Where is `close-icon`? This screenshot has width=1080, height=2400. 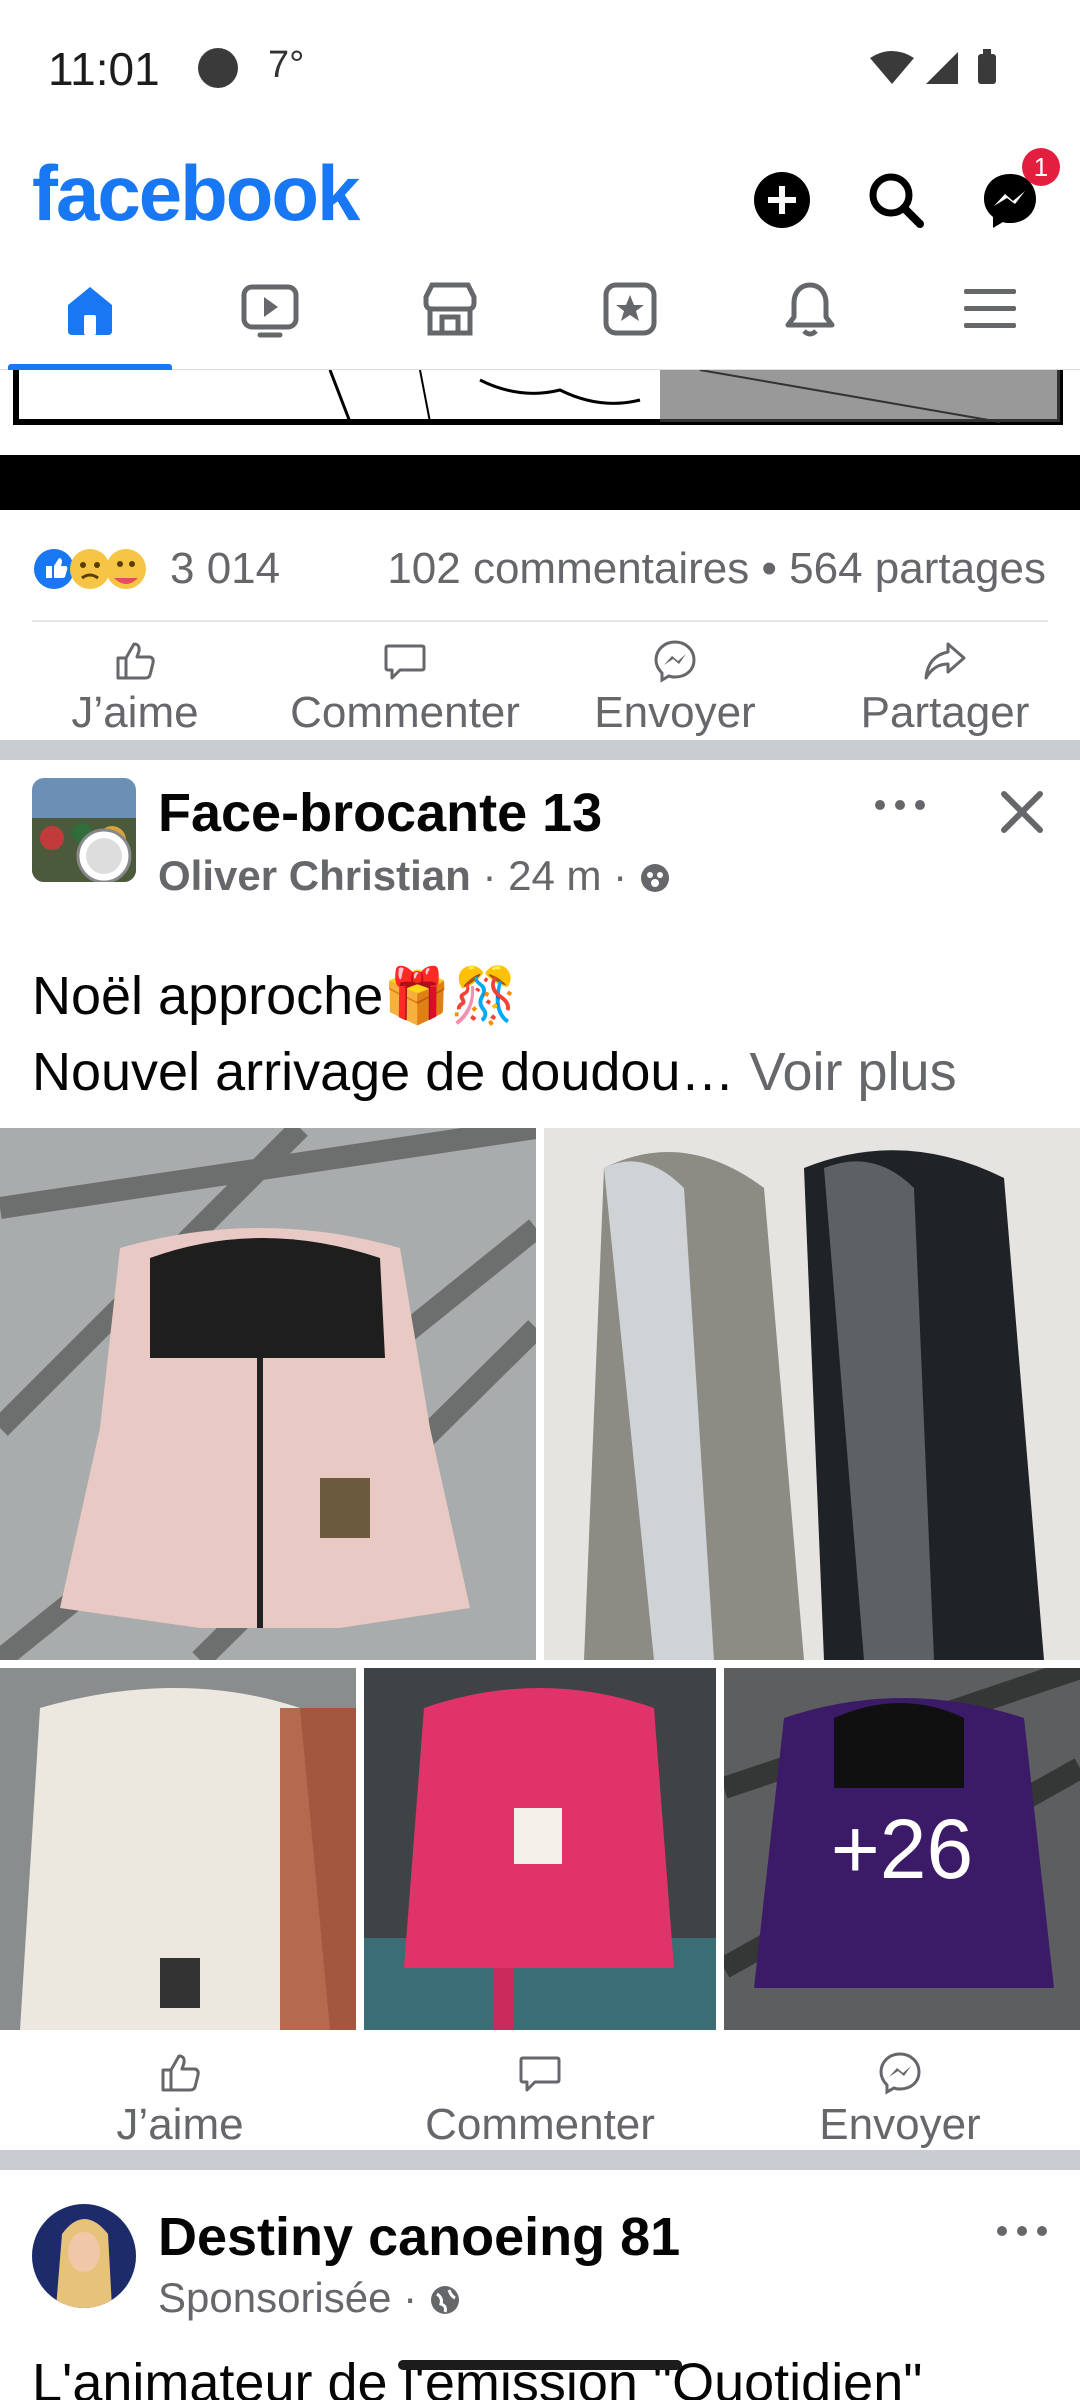 close-icon is located at coordinates (1022, 812).